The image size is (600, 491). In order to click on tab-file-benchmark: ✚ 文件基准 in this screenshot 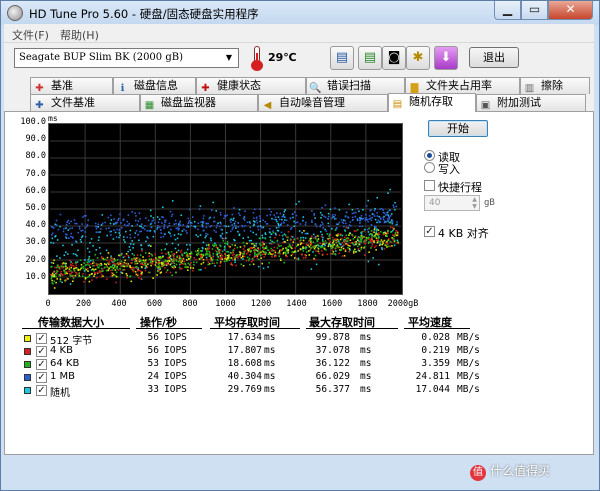, I will do `click(85, 102)`.